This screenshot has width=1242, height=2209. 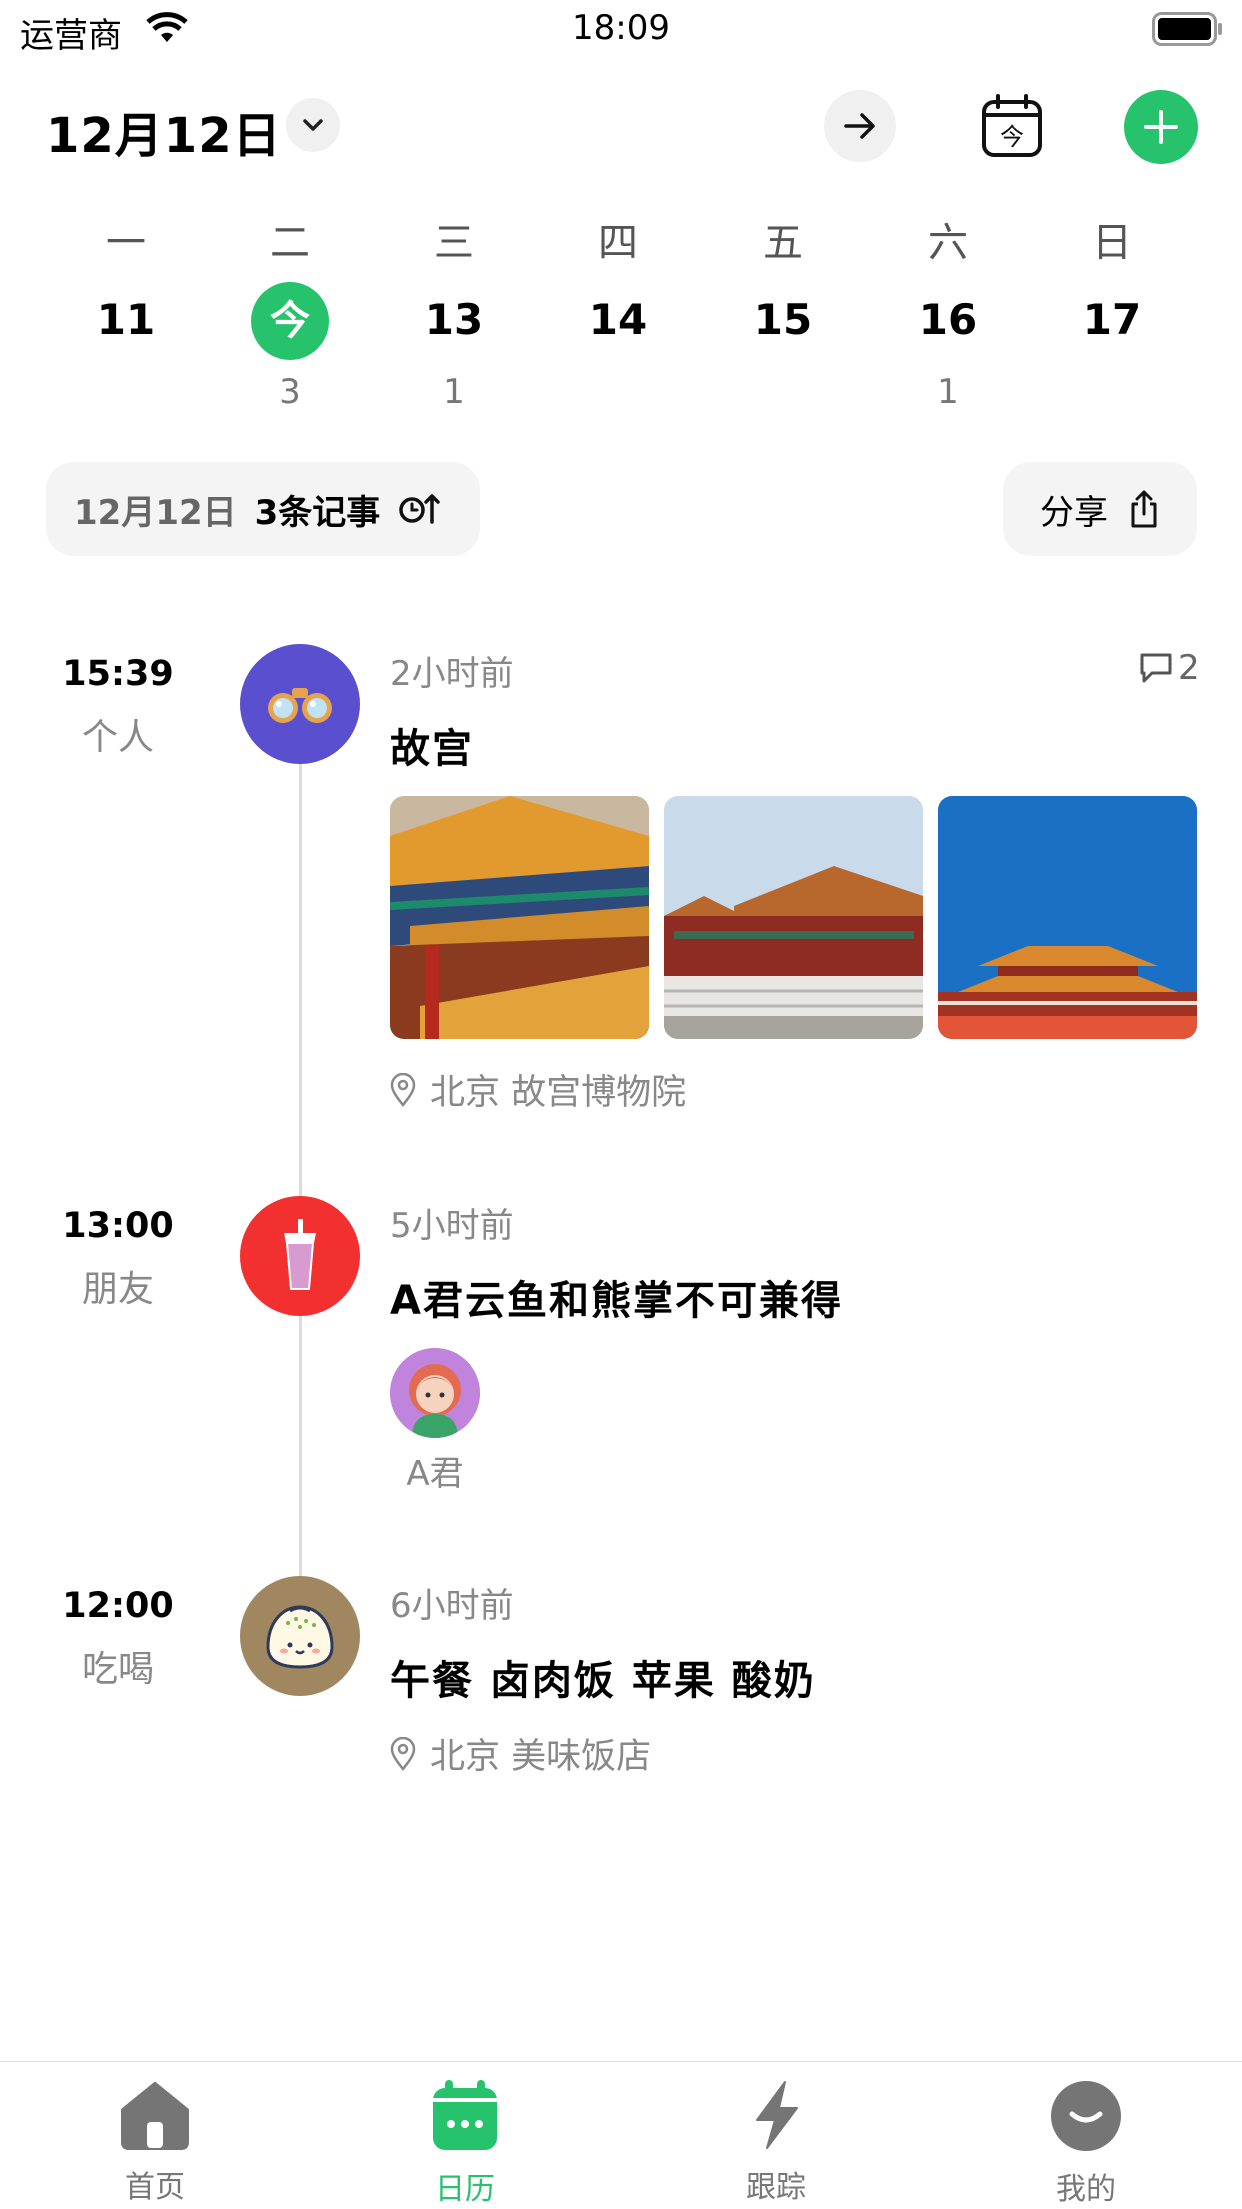 I want to click on status-time: 18:09, so click(x=621, y=28).